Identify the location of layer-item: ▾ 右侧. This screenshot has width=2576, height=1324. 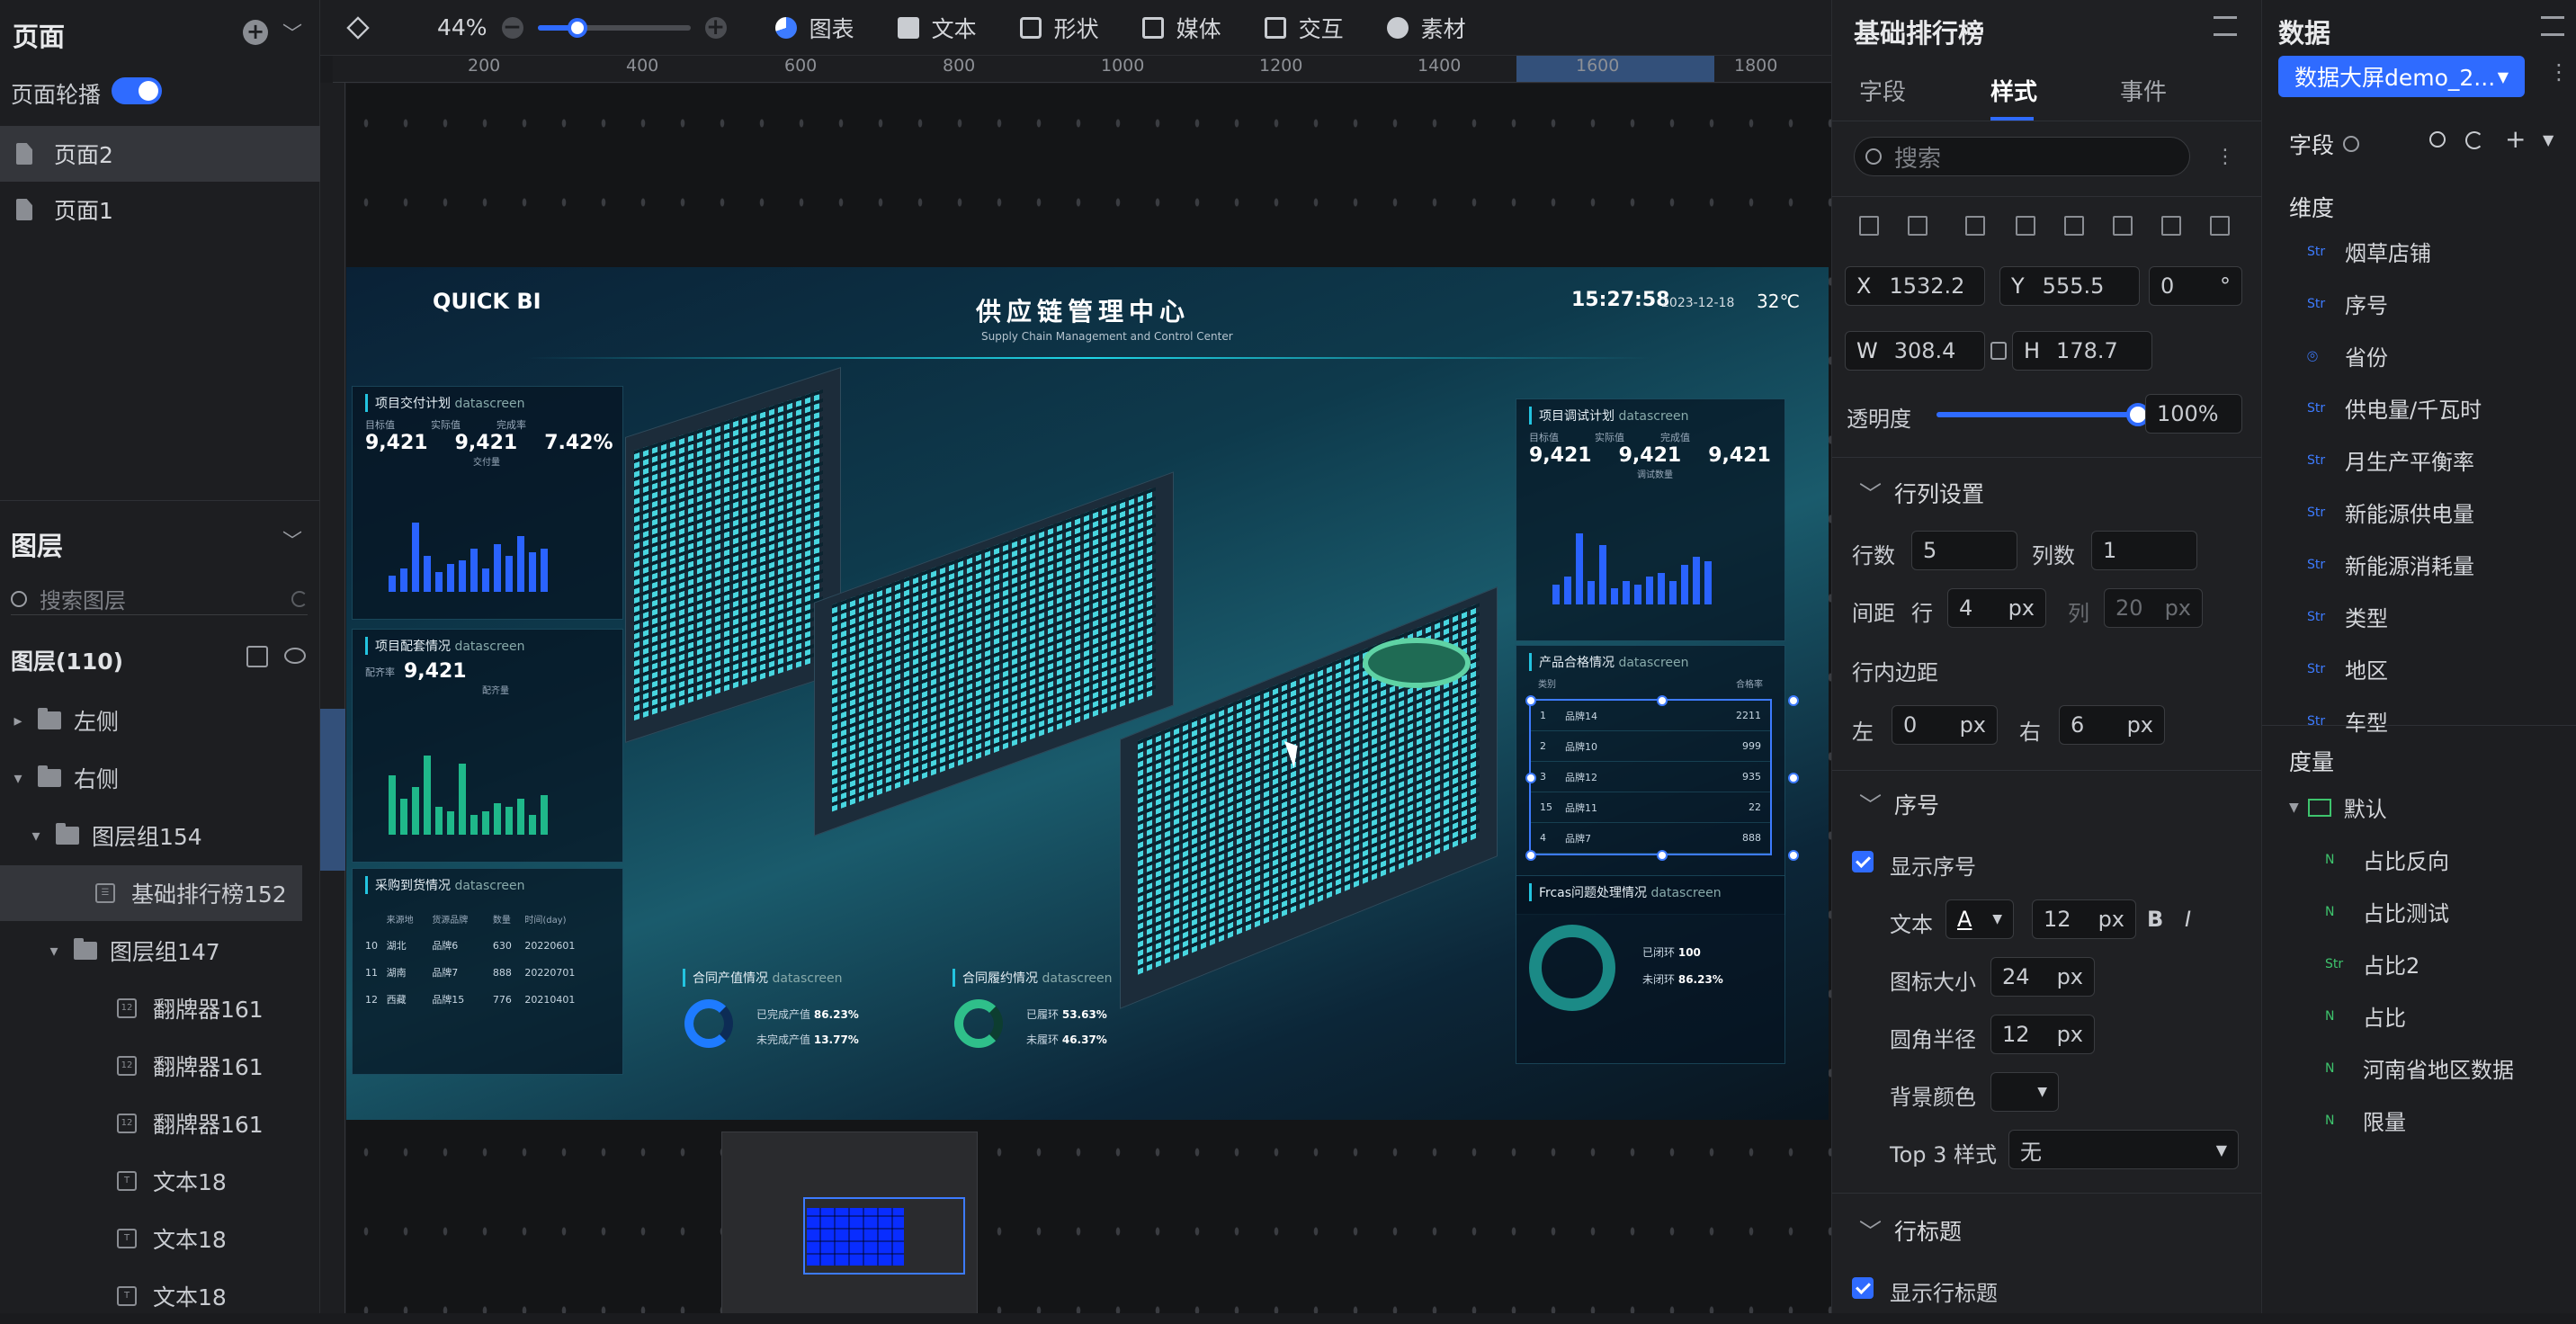
(151, 778).